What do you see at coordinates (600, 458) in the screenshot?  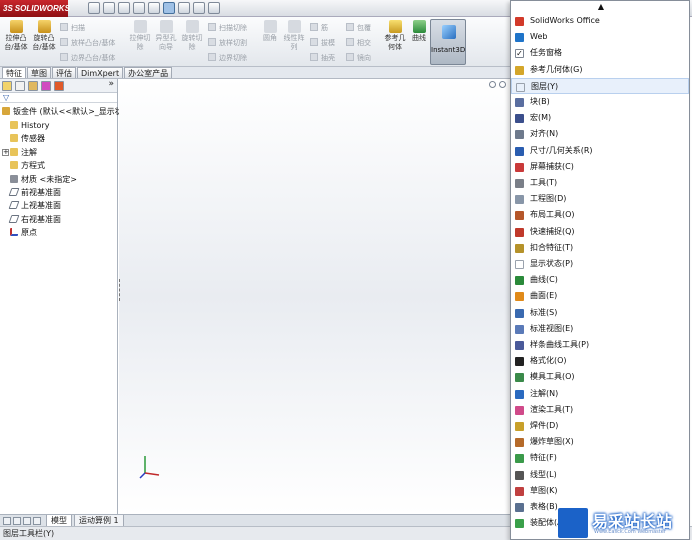 I see `menu-item: 特征(F)` at bounding box center [600, 458].